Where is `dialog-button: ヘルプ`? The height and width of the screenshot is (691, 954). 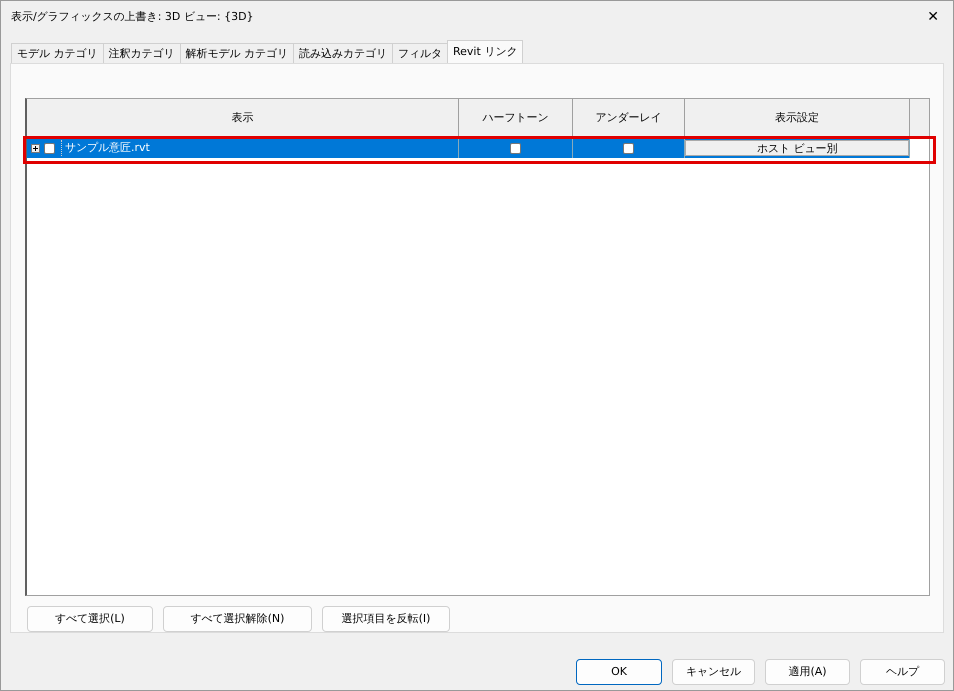 dialog-button: ヘルプ is located at coordinates (902, 672).